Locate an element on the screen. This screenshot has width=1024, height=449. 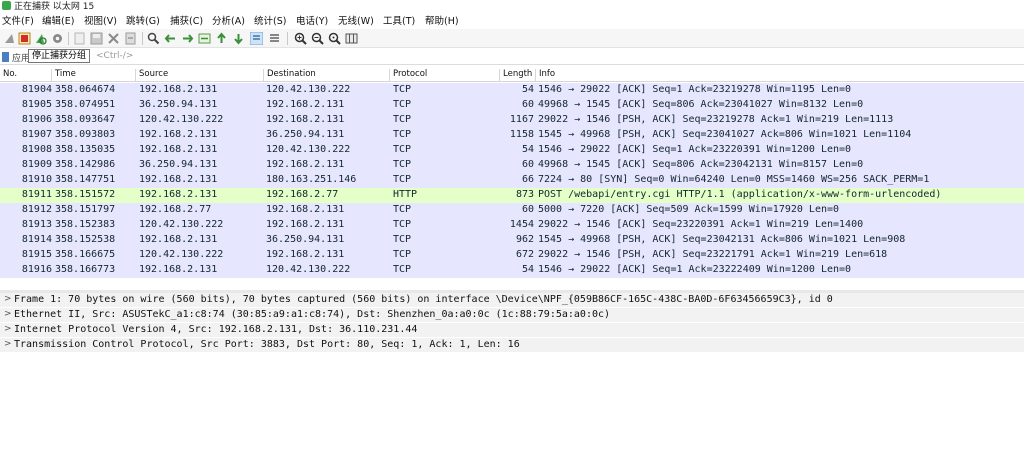
column-header-protocol: Protocol is located at coordinates (445, 75).